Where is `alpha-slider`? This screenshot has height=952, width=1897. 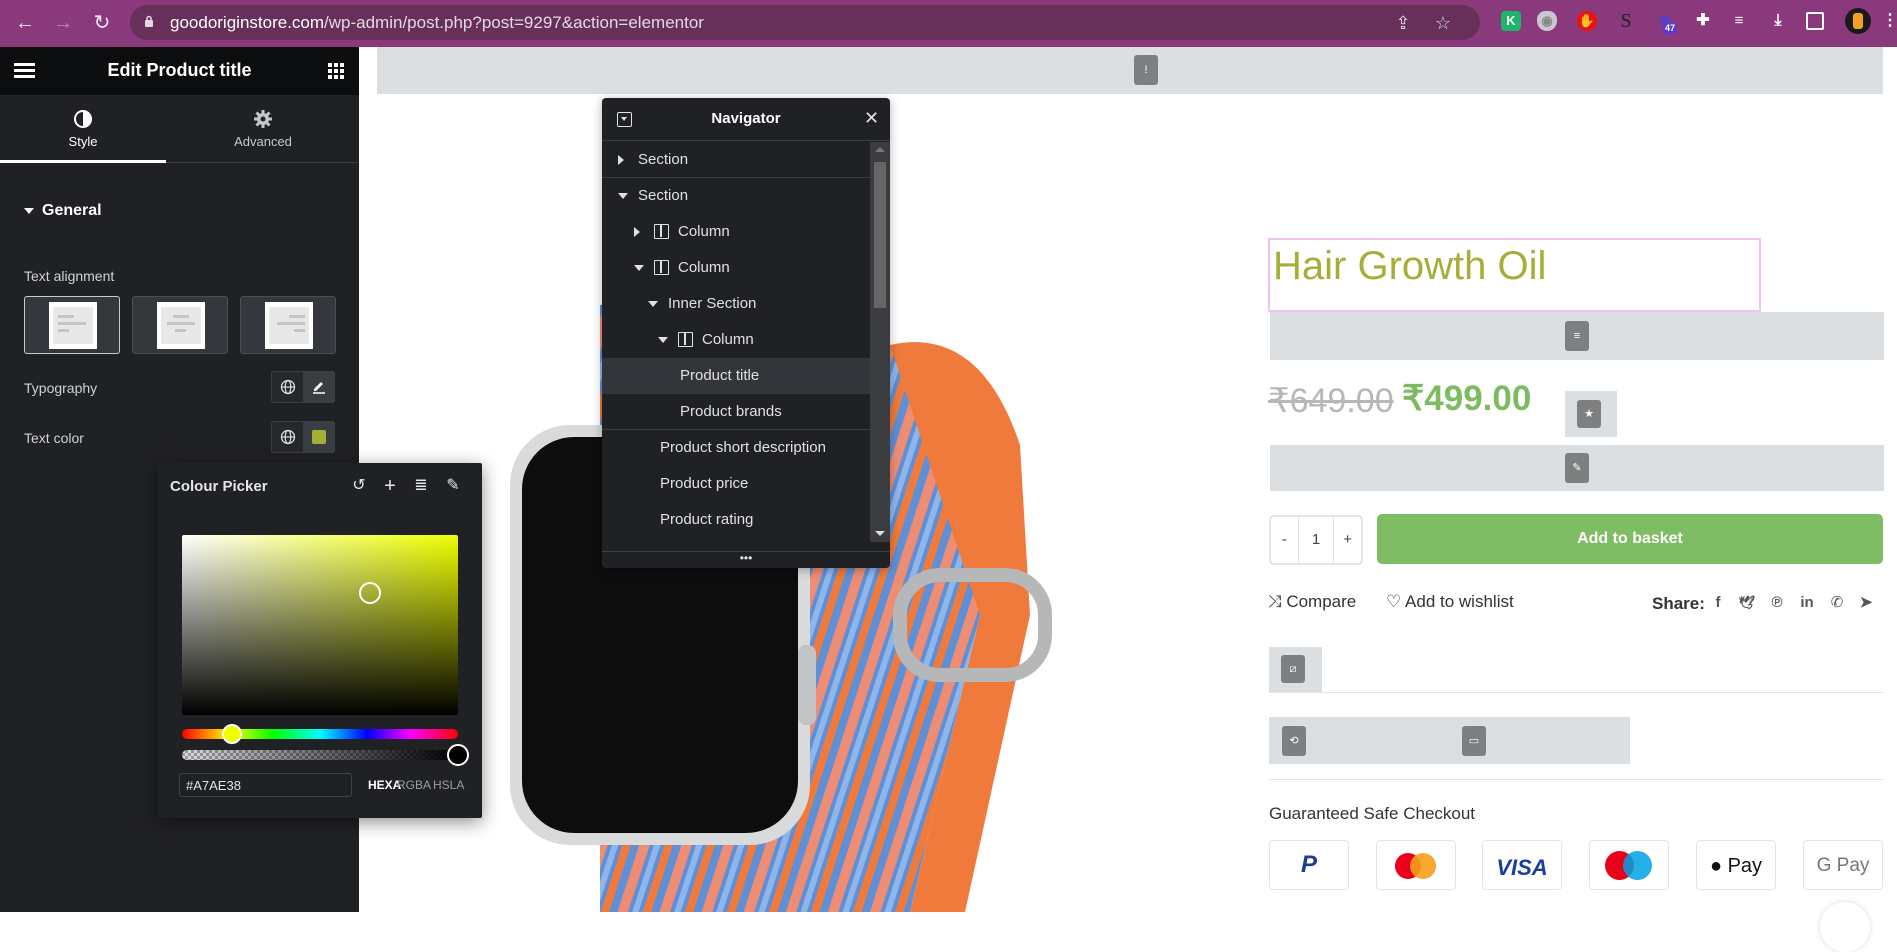 alpha-slider is located at coordinates (325, 755).